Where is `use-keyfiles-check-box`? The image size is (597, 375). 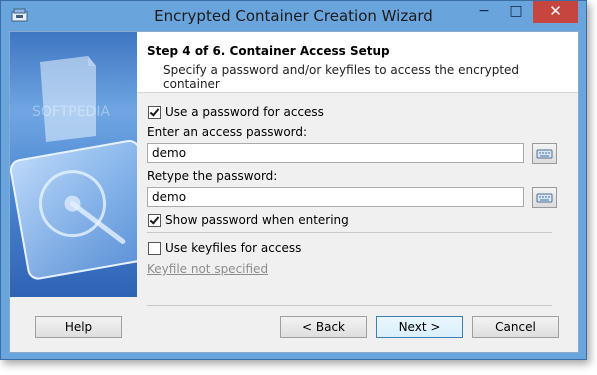 use-keyfiles-check-box is located at coordinates (154, 248).